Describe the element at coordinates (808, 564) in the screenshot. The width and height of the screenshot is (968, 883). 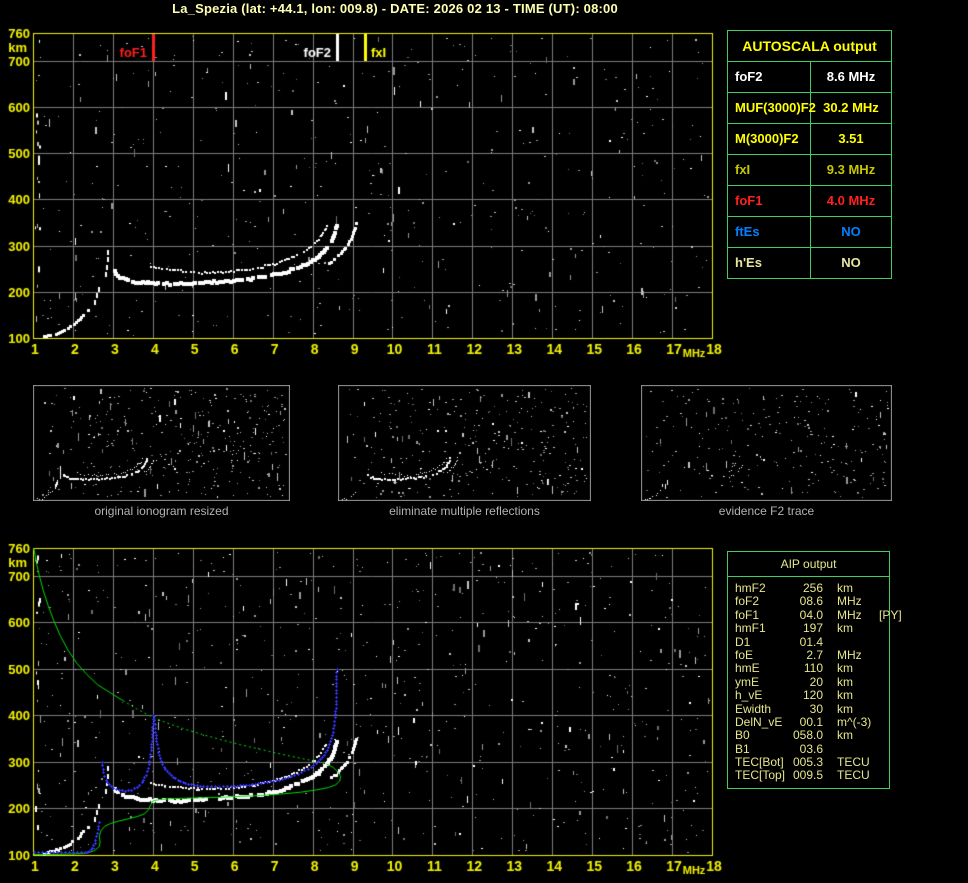
I see `aip-table-header: AIP output` at that location.